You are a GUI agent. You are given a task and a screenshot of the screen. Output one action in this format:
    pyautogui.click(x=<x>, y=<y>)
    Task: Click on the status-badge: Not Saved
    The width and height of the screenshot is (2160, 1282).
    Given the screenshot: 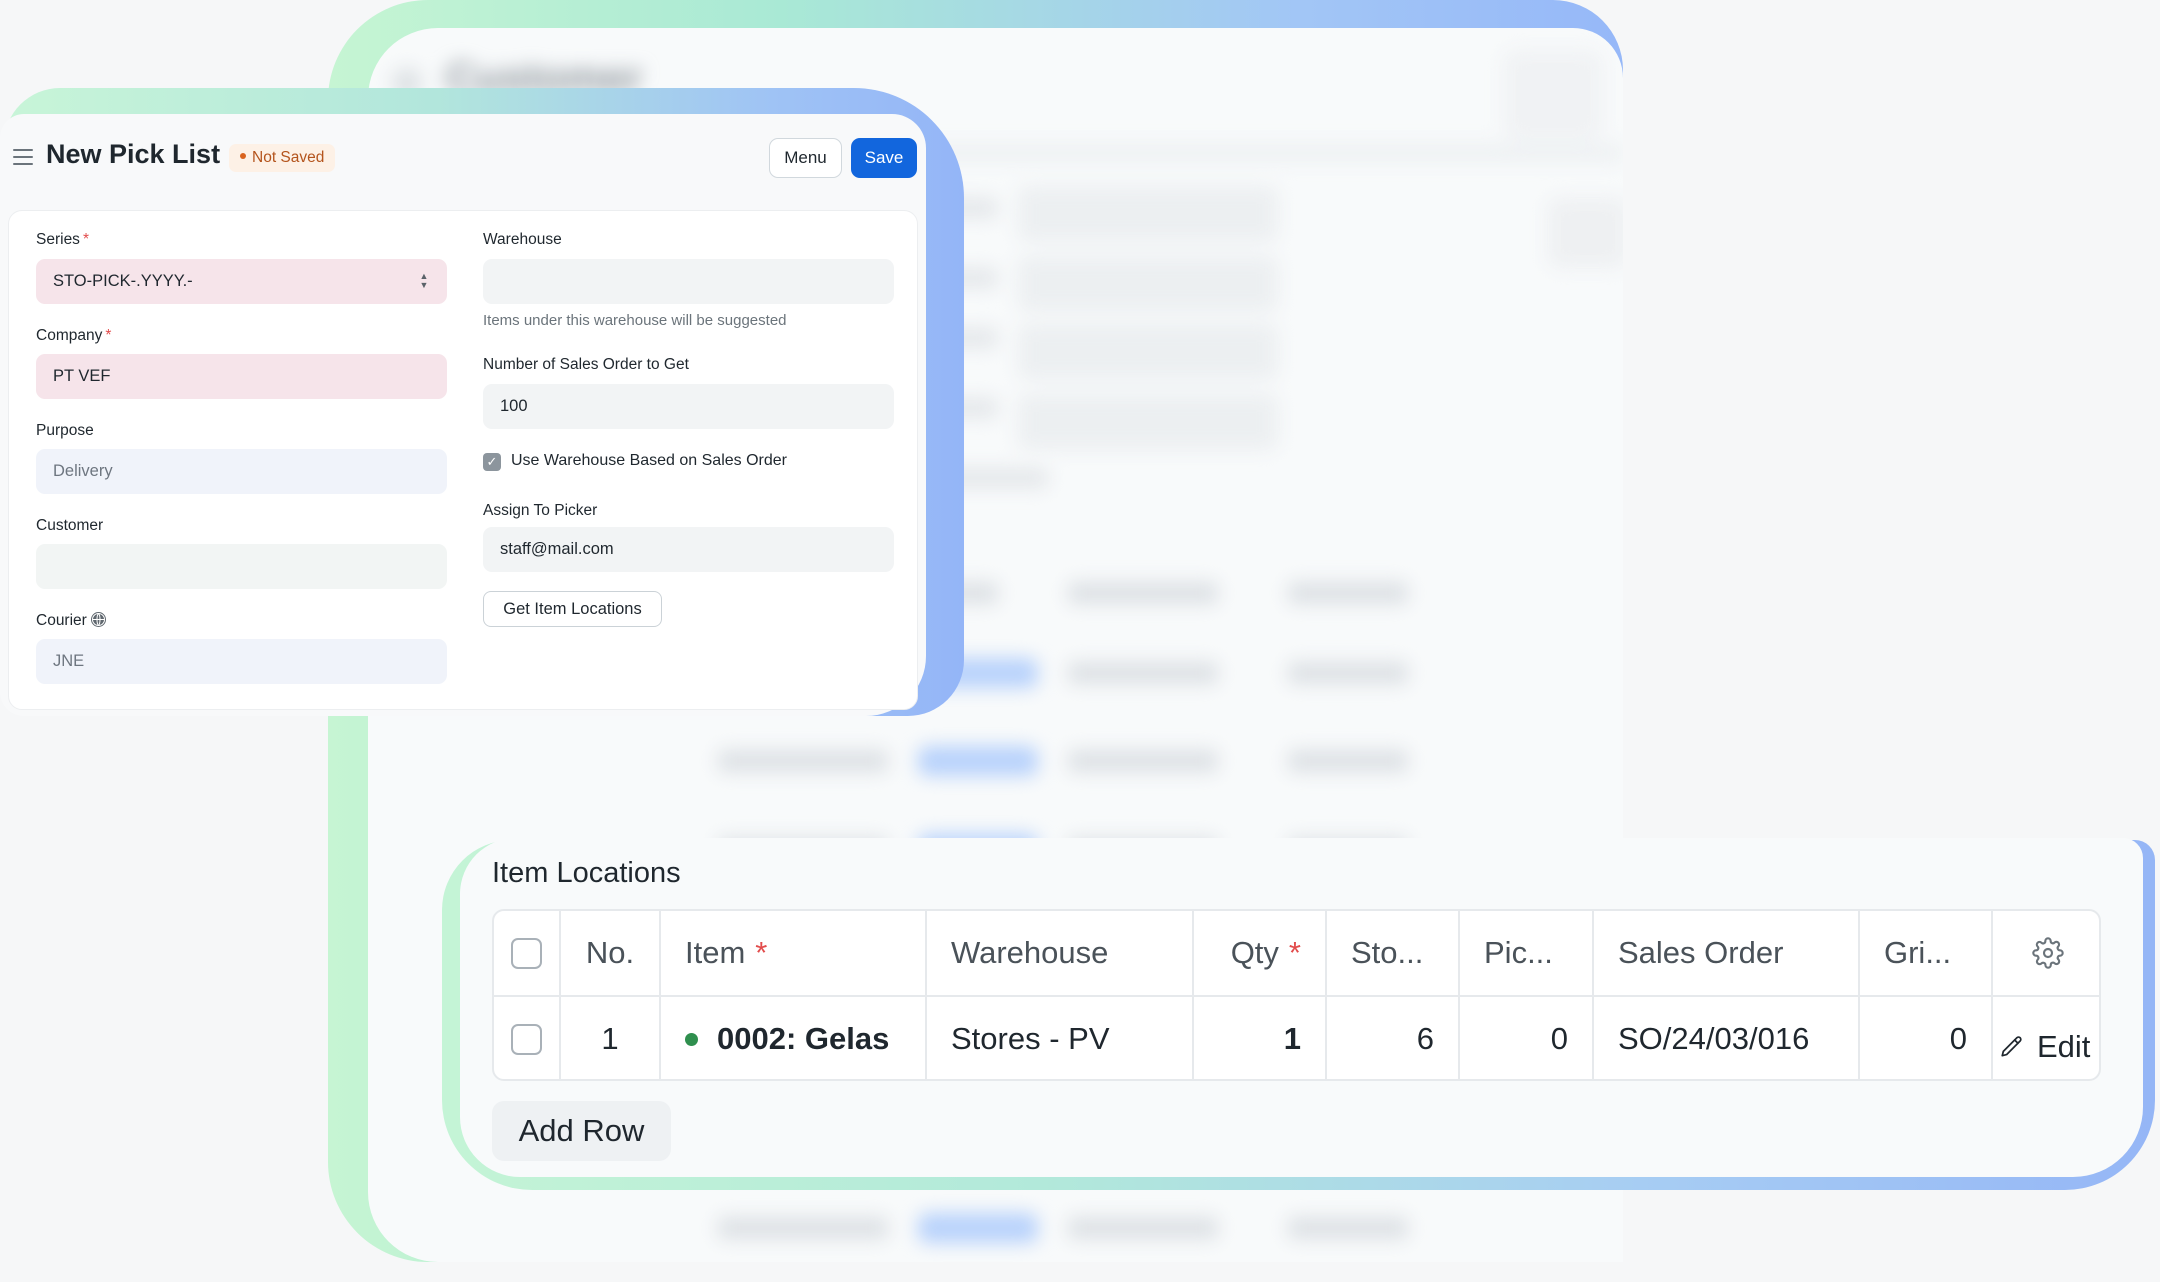 What is the action you would take?
    pyautogui.click(x=282, y=158)
    